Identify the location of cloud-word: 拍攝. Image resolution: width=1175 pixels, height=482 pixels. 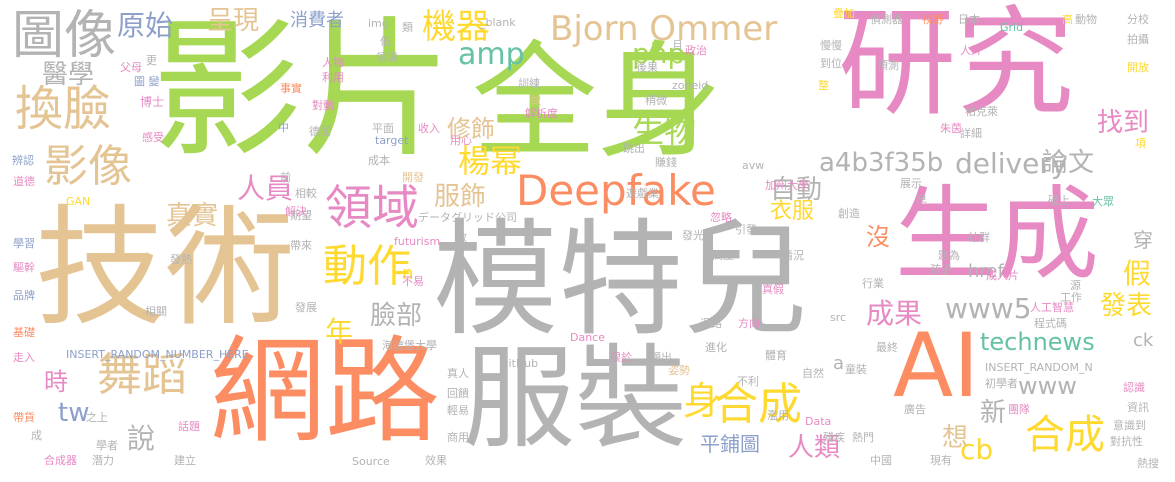
(1138, 39).